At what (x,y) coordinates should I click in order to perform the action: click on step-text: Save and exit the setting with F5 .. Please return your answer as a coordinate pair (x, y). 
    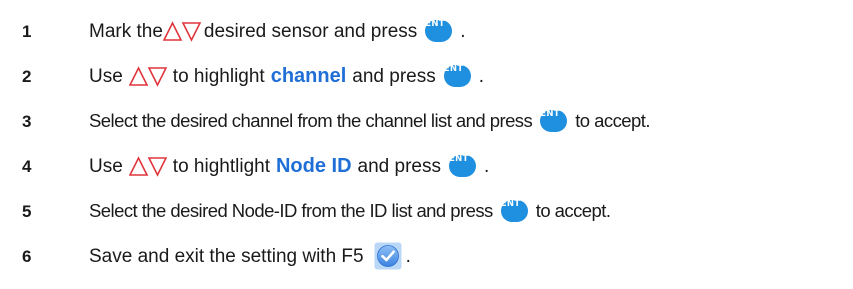
    Looking at the image, I should click on (250, 256).